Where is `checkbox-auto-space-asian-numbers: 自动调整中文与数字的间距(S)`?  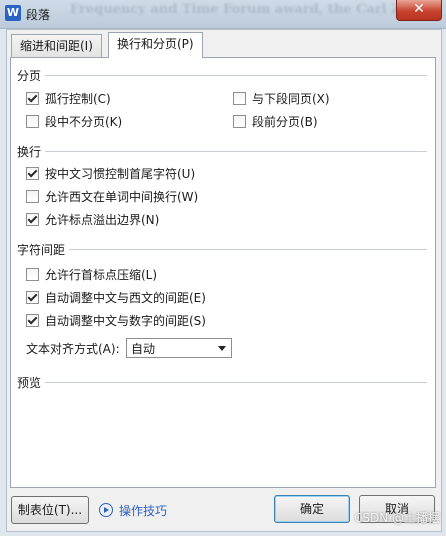
checkbox-auto-space-asian-numbers: 自动调整中文与数字的间距(S) is located at coordinates (116, 320).